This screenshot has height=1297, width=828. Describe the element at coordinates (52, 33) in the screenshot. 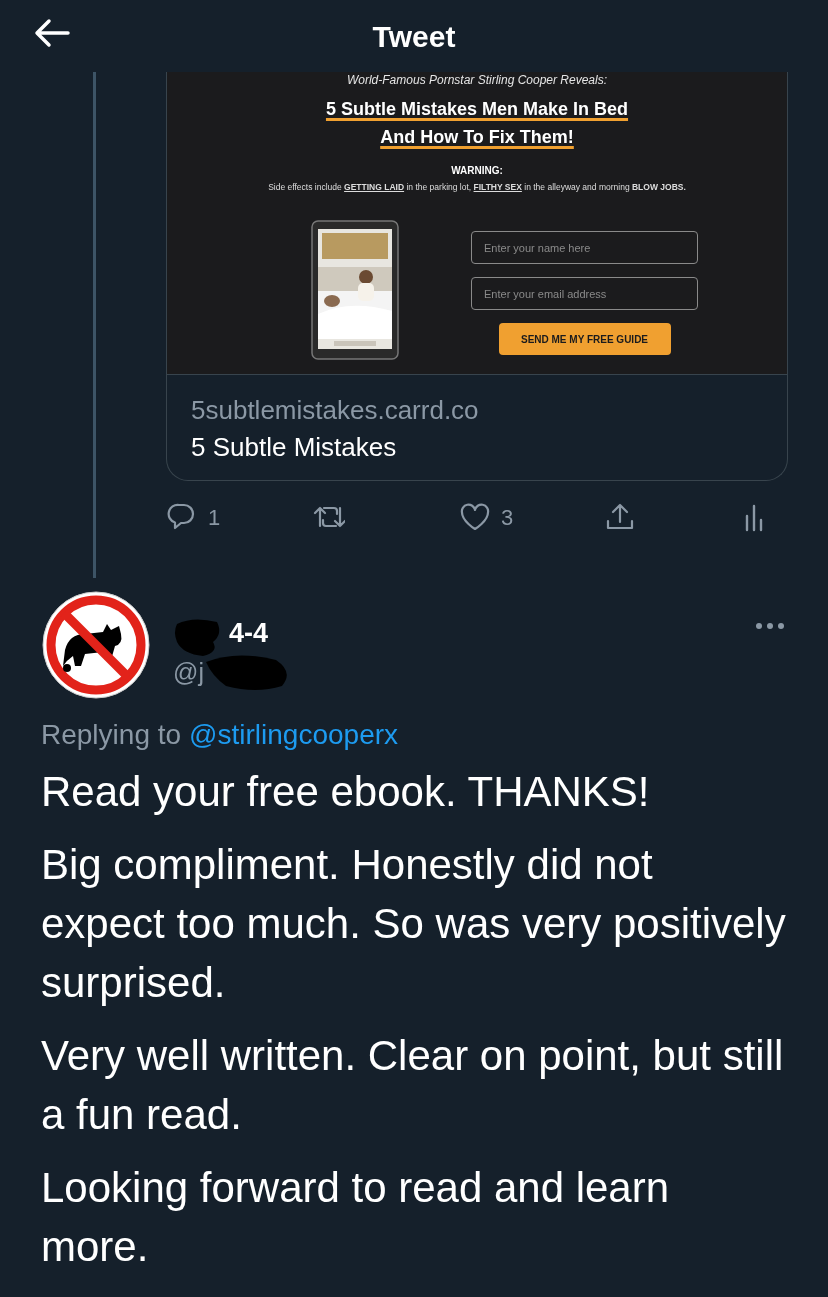

I see `back-arrow-icon` at that location.